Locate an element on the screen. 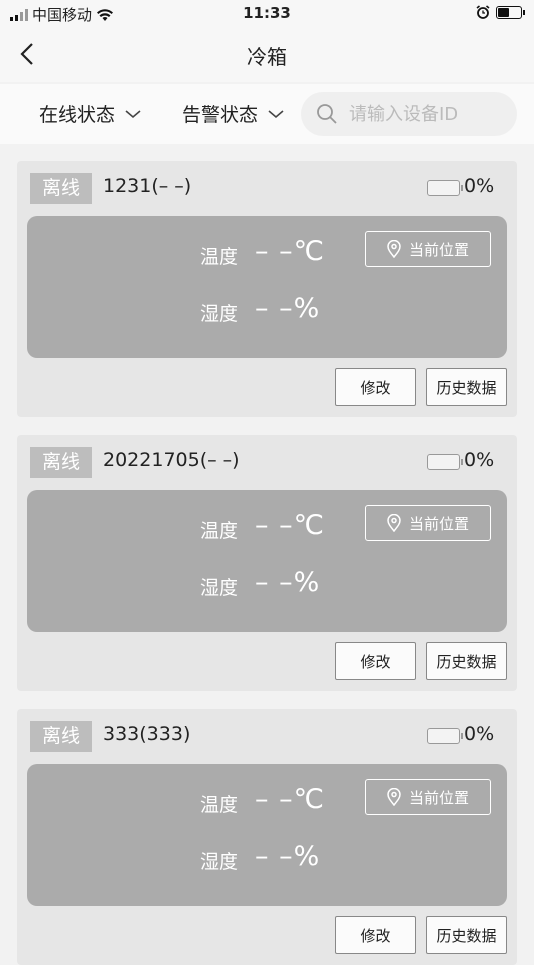  device-name: 20221705(– –) is located at coordinates (171, 460).